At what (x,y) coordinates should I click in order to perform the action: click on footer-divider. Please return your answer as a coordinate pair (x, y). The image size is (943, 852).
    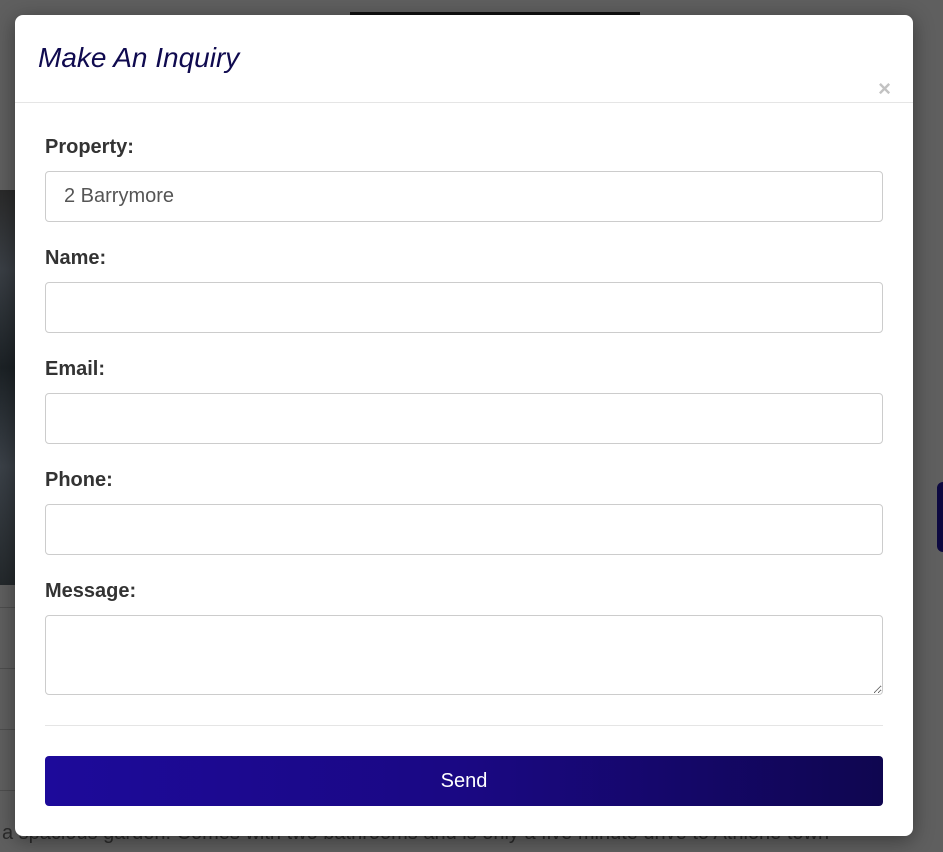
    Looking at the image, I should click on (464, 725).